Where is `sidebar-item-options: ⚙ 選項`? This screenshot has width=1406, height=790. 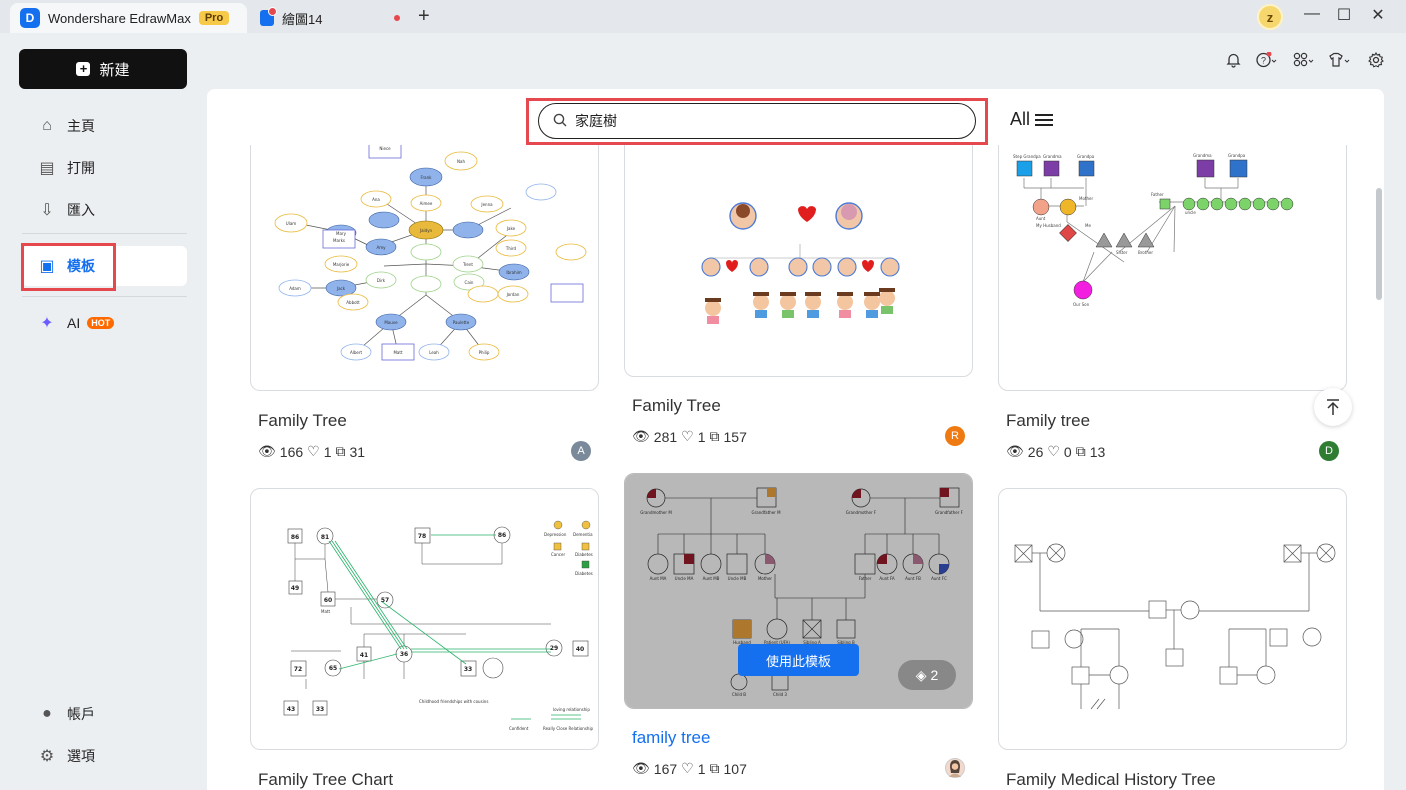
sidebar-item-options: ⚙ 選項 is located at coordinates (66, 756).